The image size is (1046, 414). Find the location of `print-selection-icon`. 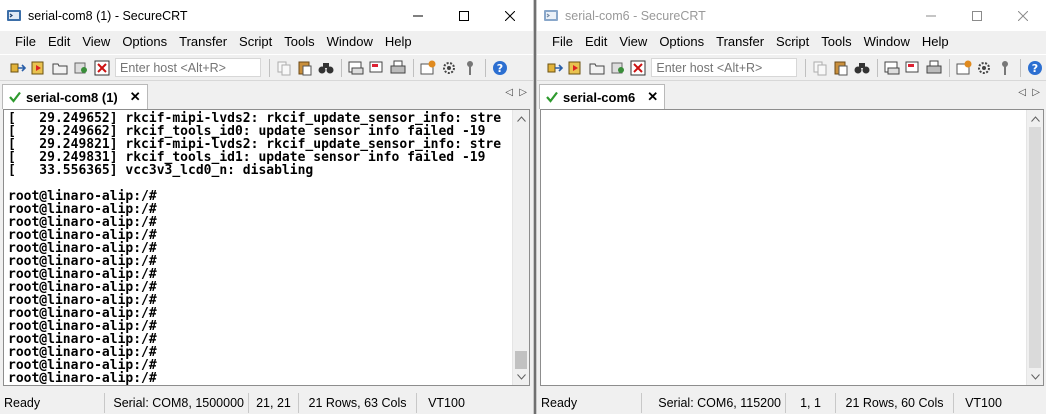

print-selection-icon is located at coordinates (376, 66).